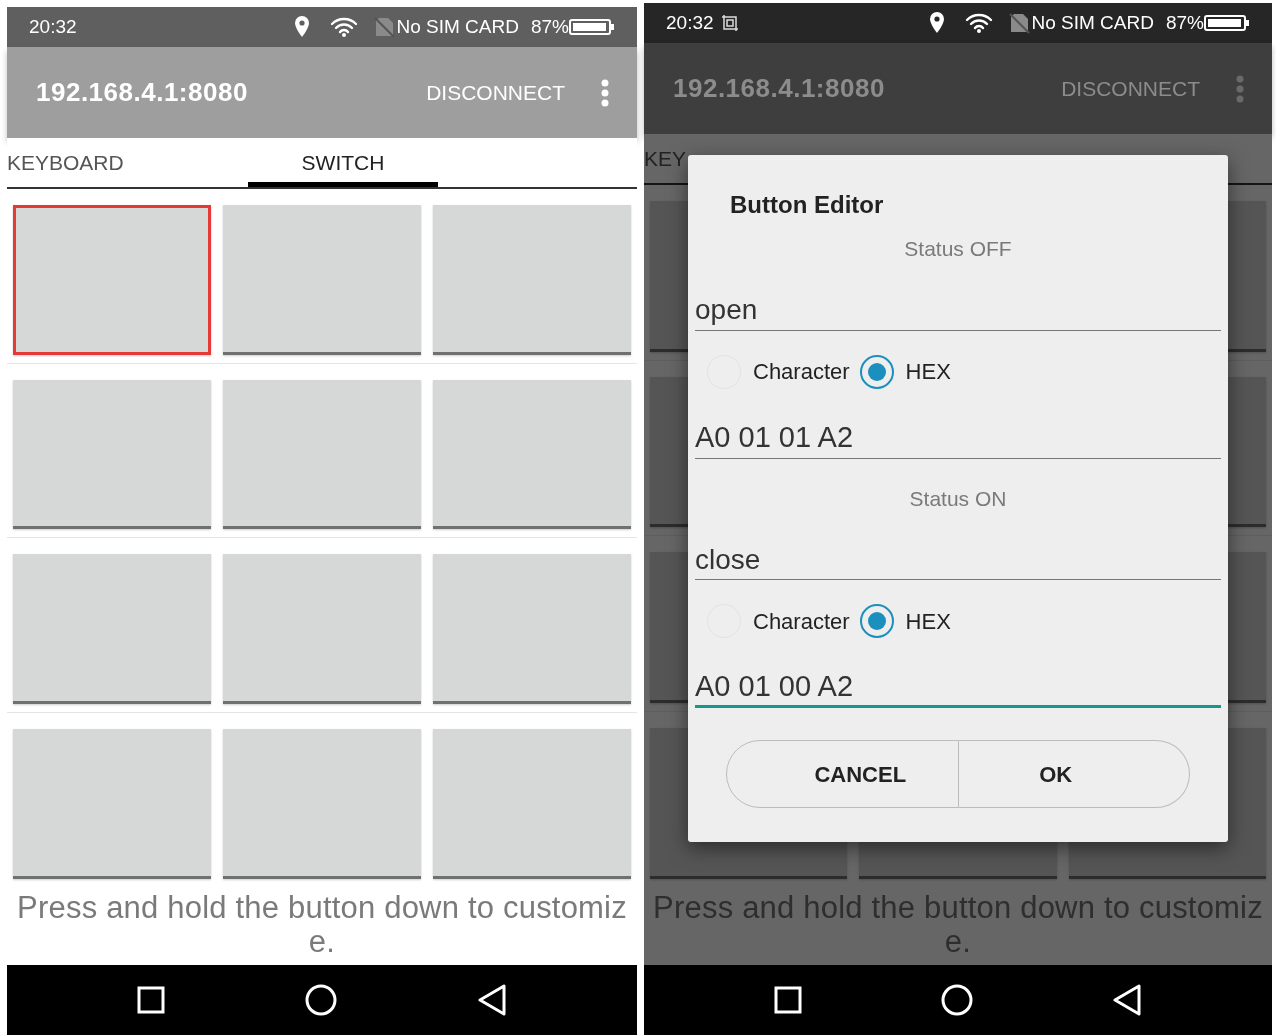  What do you see at coordinates (958, 688) in the screenshot?
I see `code-field: A0 01 00 A2` at bounding box center [958, 688].